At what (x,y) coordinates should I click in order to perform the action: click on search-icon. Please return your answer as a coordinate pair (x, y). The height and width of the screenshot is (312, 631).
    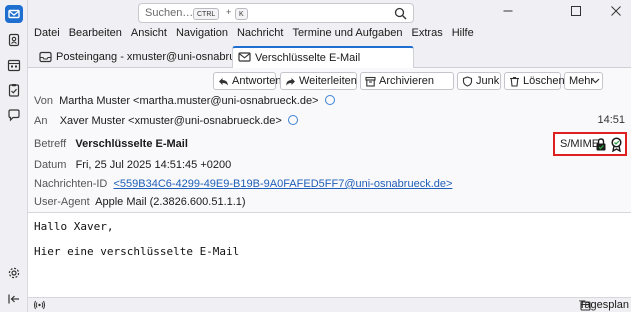
    Looking at the image, I should click on (400, 13).